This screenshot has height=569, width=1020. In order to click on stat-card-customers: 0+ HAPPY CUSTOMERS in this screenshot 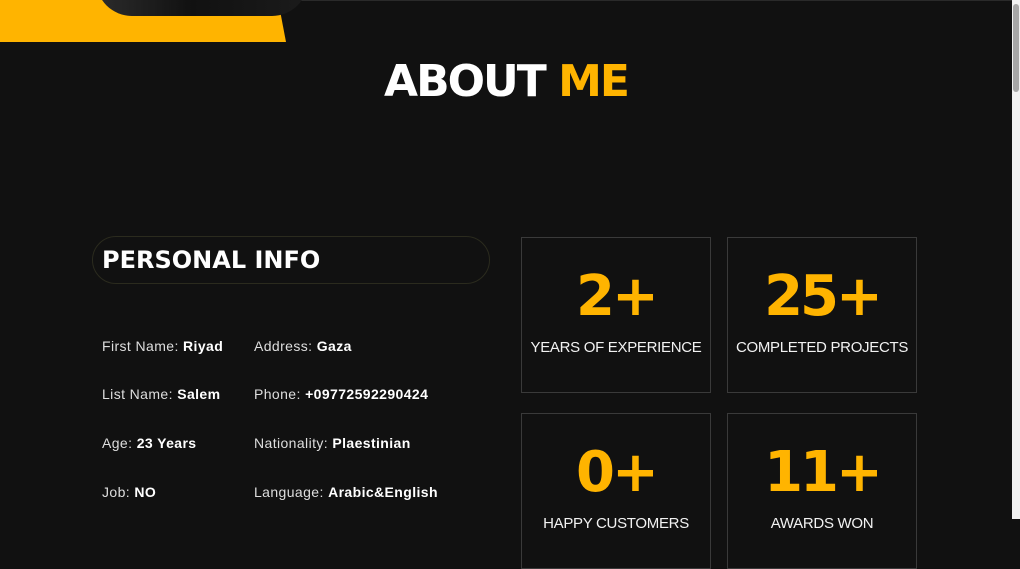, I will do `click(616, 491)`.